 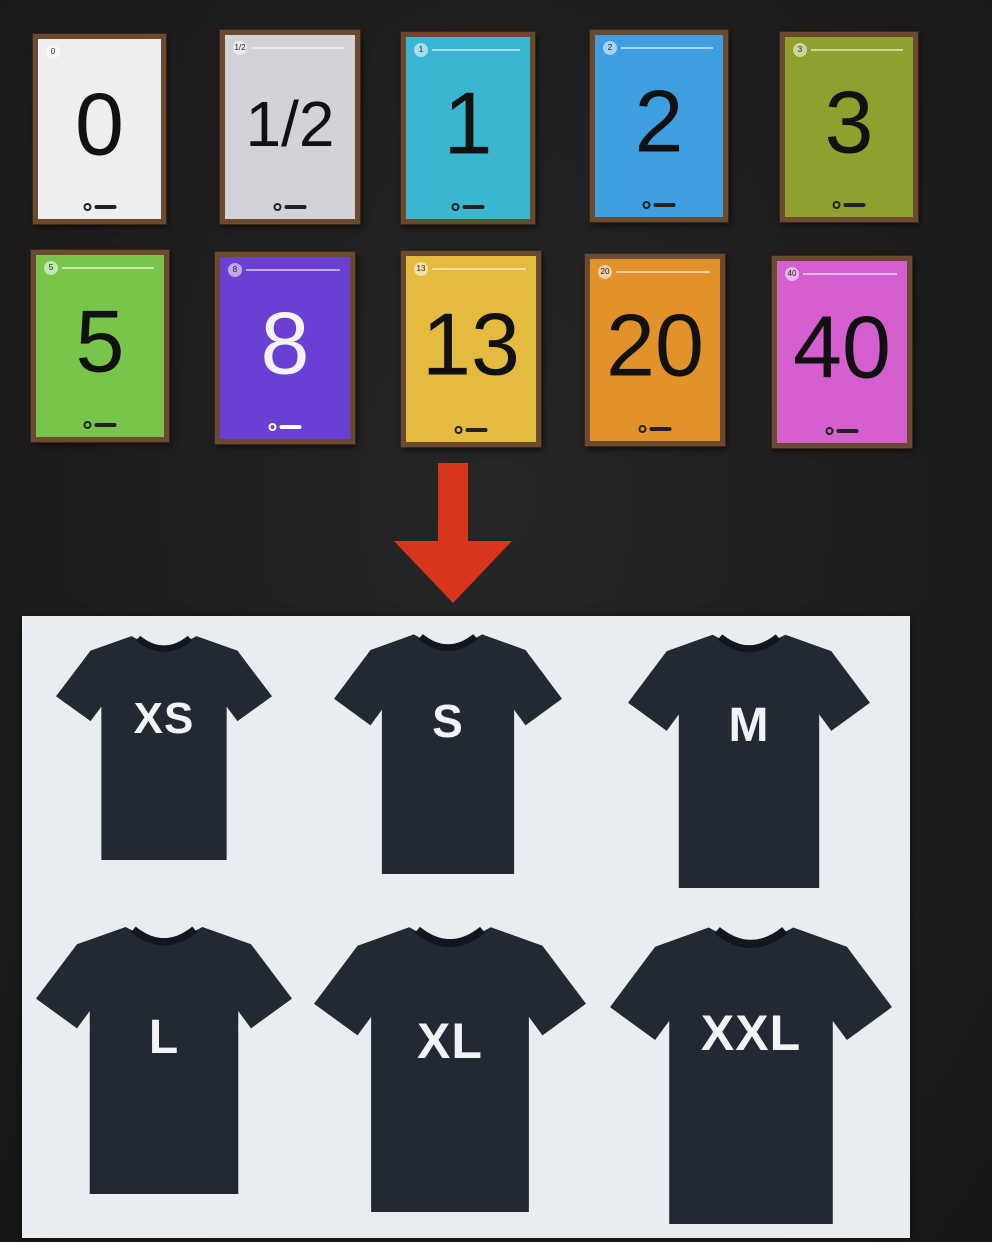 I want to click on tshirt-xs: XS, so click(x=164, y=746).